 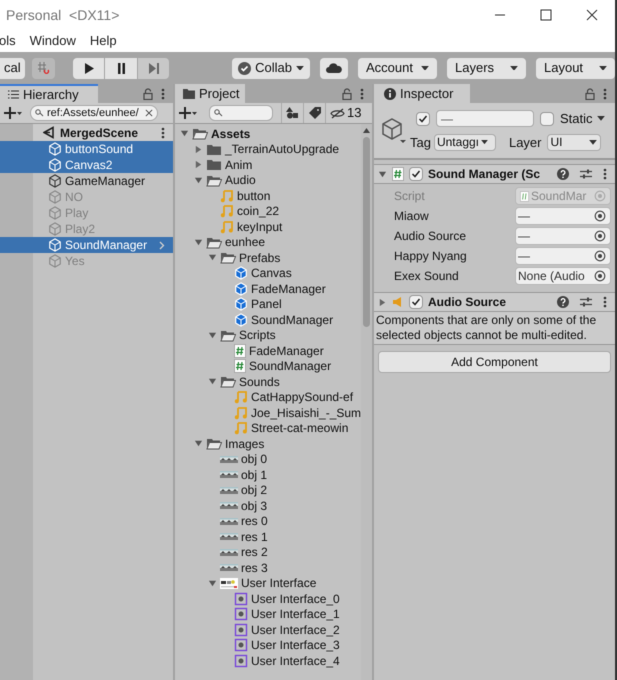 I want to click on tag-dropdown: Untaggı, so click(x=465, y=142).